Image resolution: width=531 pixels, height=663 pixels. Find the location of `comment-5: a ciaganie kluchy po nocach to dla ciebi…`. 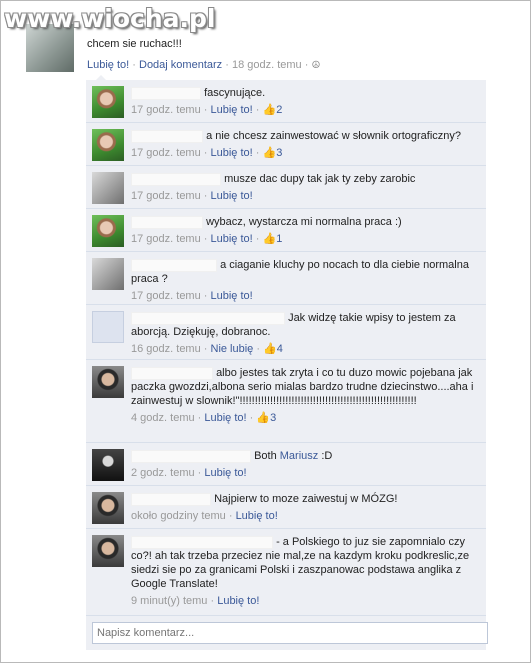

comment-5: a ciaganie kluchy po nocach to dla ciebi… is located at coordinates (286, 278).